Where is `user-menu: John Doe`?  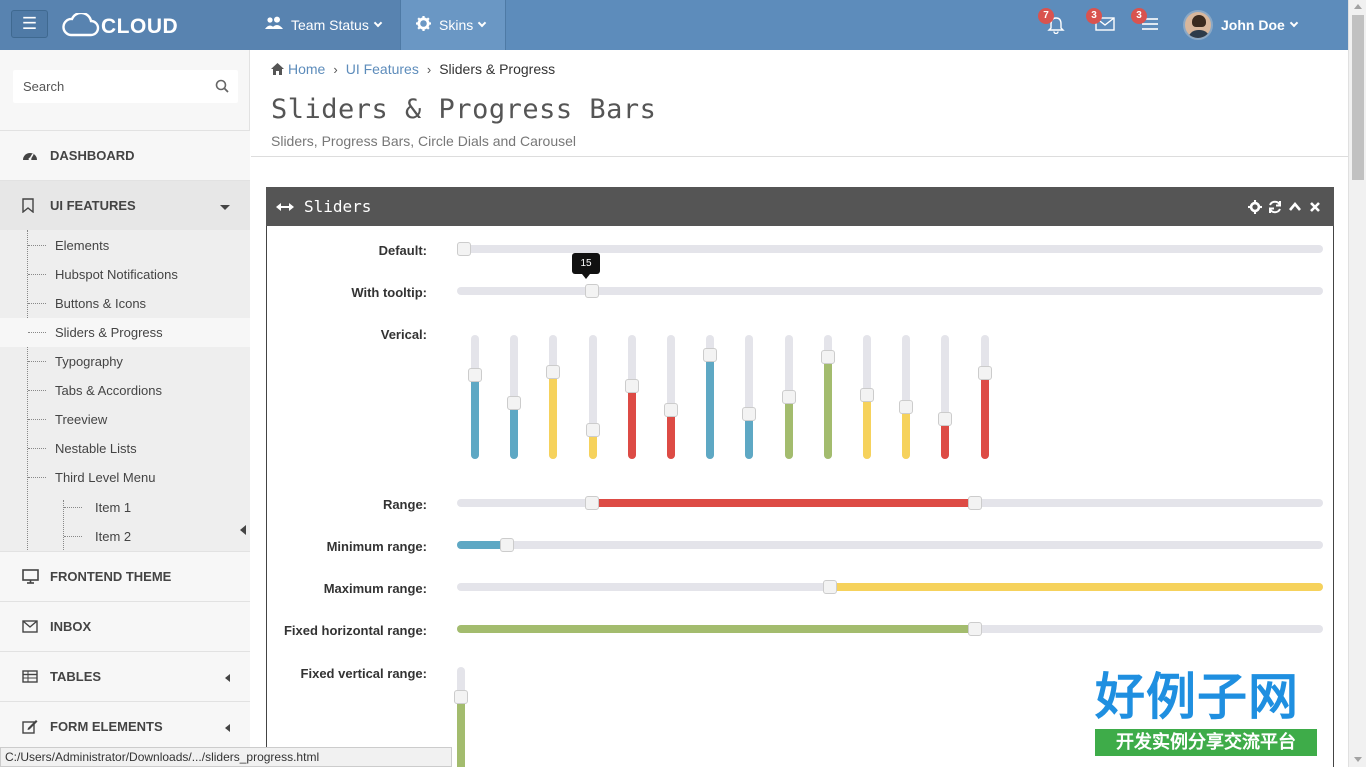
user-menu: John Doe is located at coordinates (1241, 25).